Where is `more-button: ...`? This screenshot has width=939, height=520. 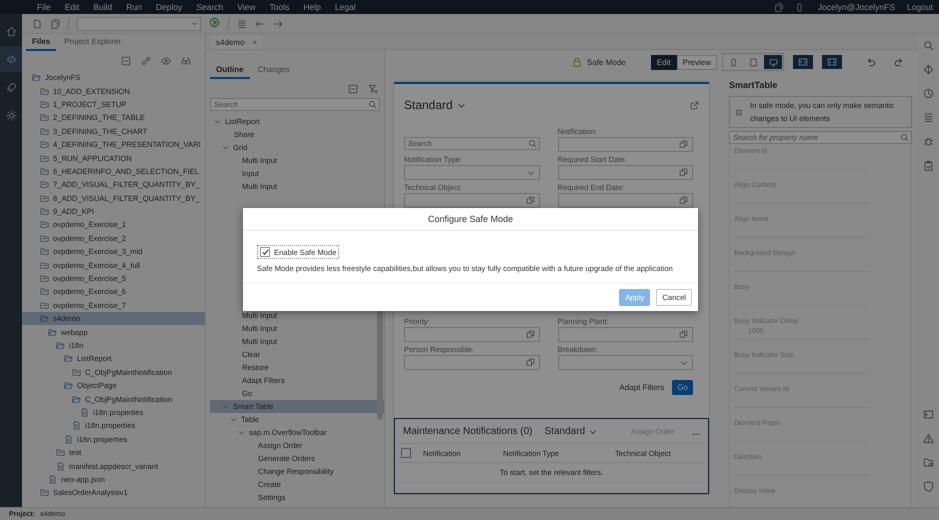
more-button: ... is located at coordinates (696, 431).